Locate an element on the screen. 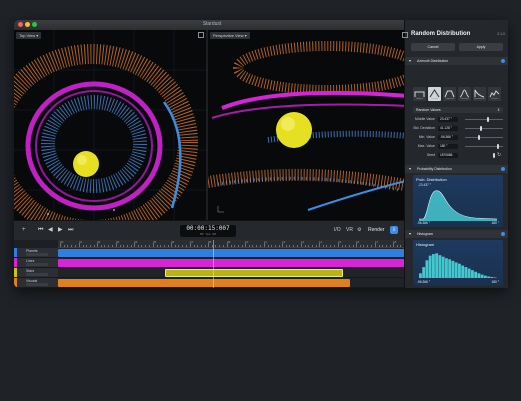  settings-icon: ⚙ is located at coordinates (359, 230).